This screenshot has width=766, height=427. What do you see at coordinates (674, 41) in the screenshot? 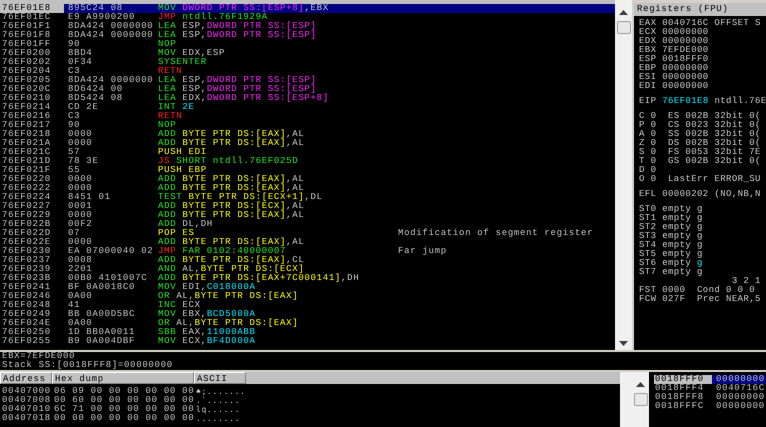
I see `register-line: EDX 00000000` at bounding box center [674, 41].